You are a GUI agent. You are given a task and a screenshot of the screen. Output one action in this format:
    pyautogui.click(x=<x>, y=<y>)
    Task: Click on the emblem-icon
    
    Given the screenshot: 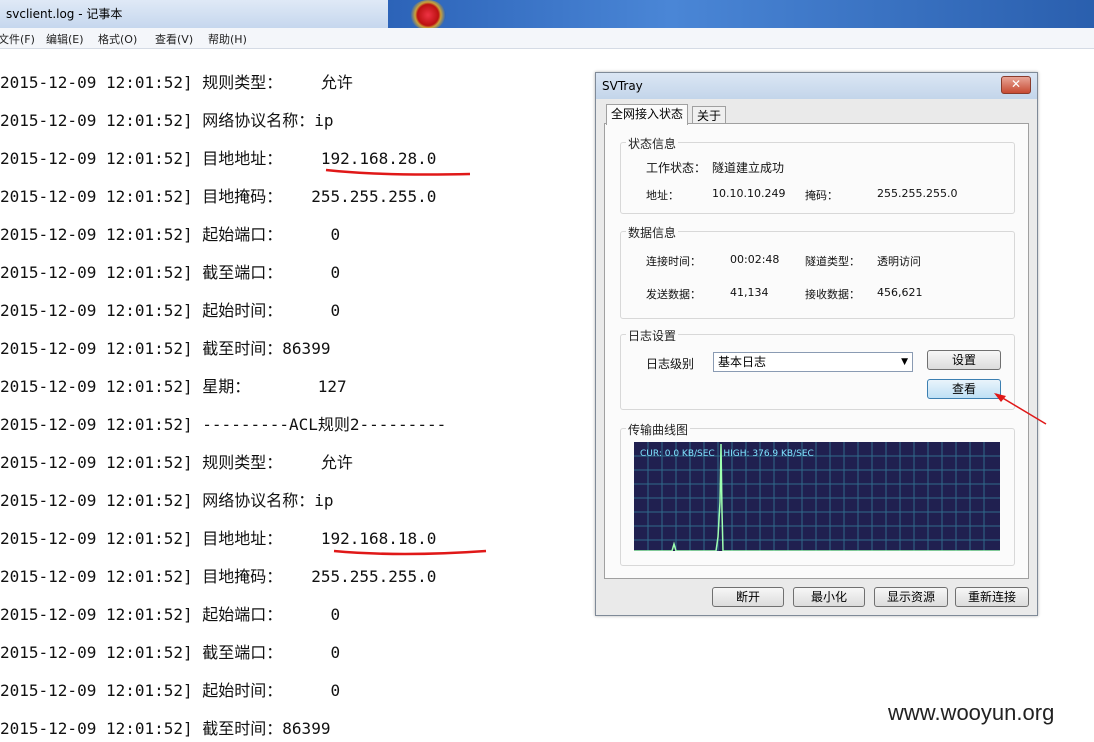 What is the action you would take?
    pyautogui.click(x=428, y=15)
    